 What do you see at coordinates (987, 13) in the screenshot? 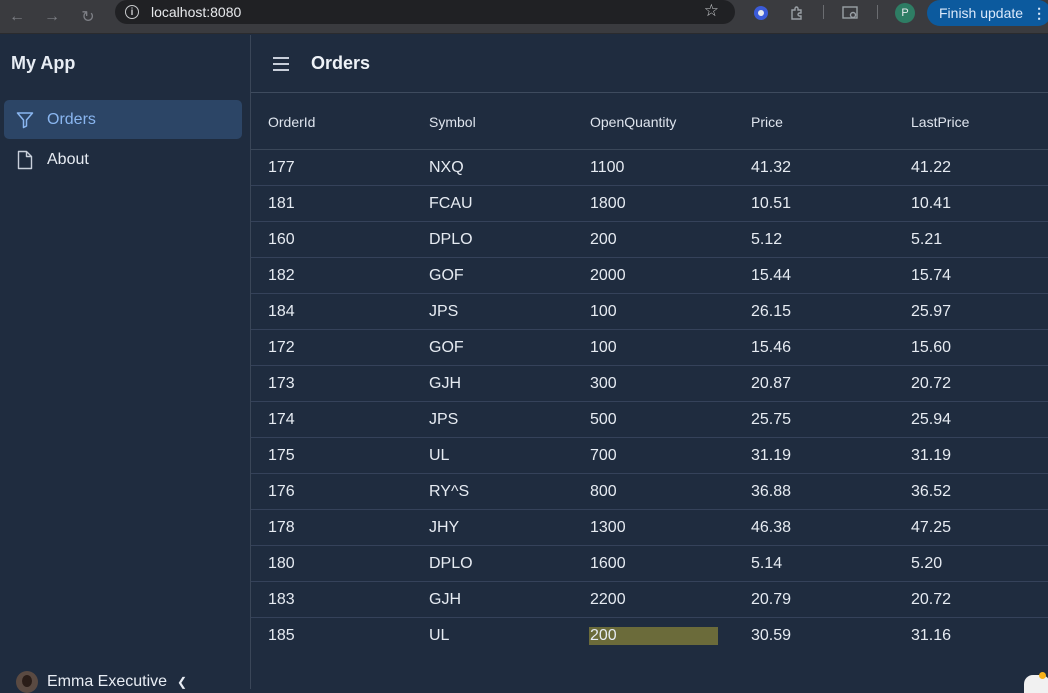
I see `finish-update-button: Finish update ⋮` at bounding box center [987, 13].